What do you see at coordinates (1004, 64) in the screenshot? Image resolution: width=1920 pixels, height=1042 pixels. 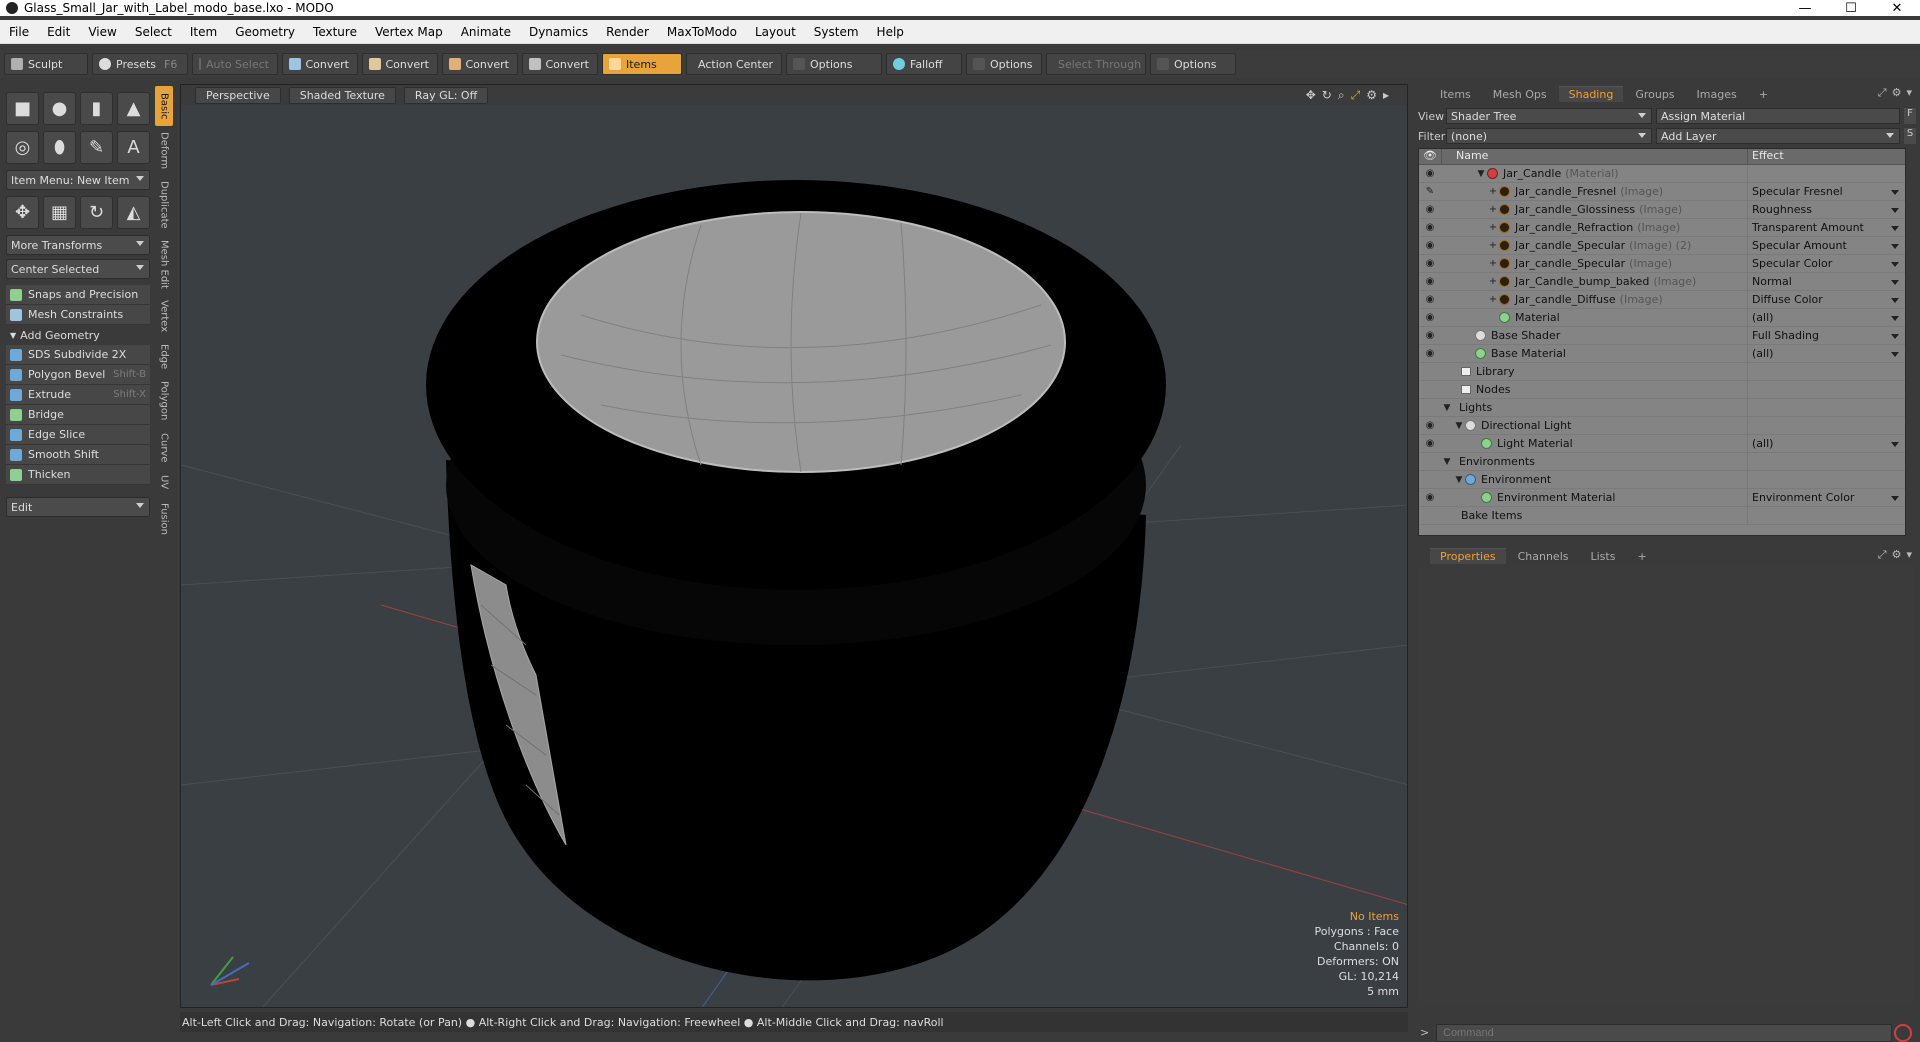 I see `falloff-options-button: Options` at bounding box center [1004, 64].